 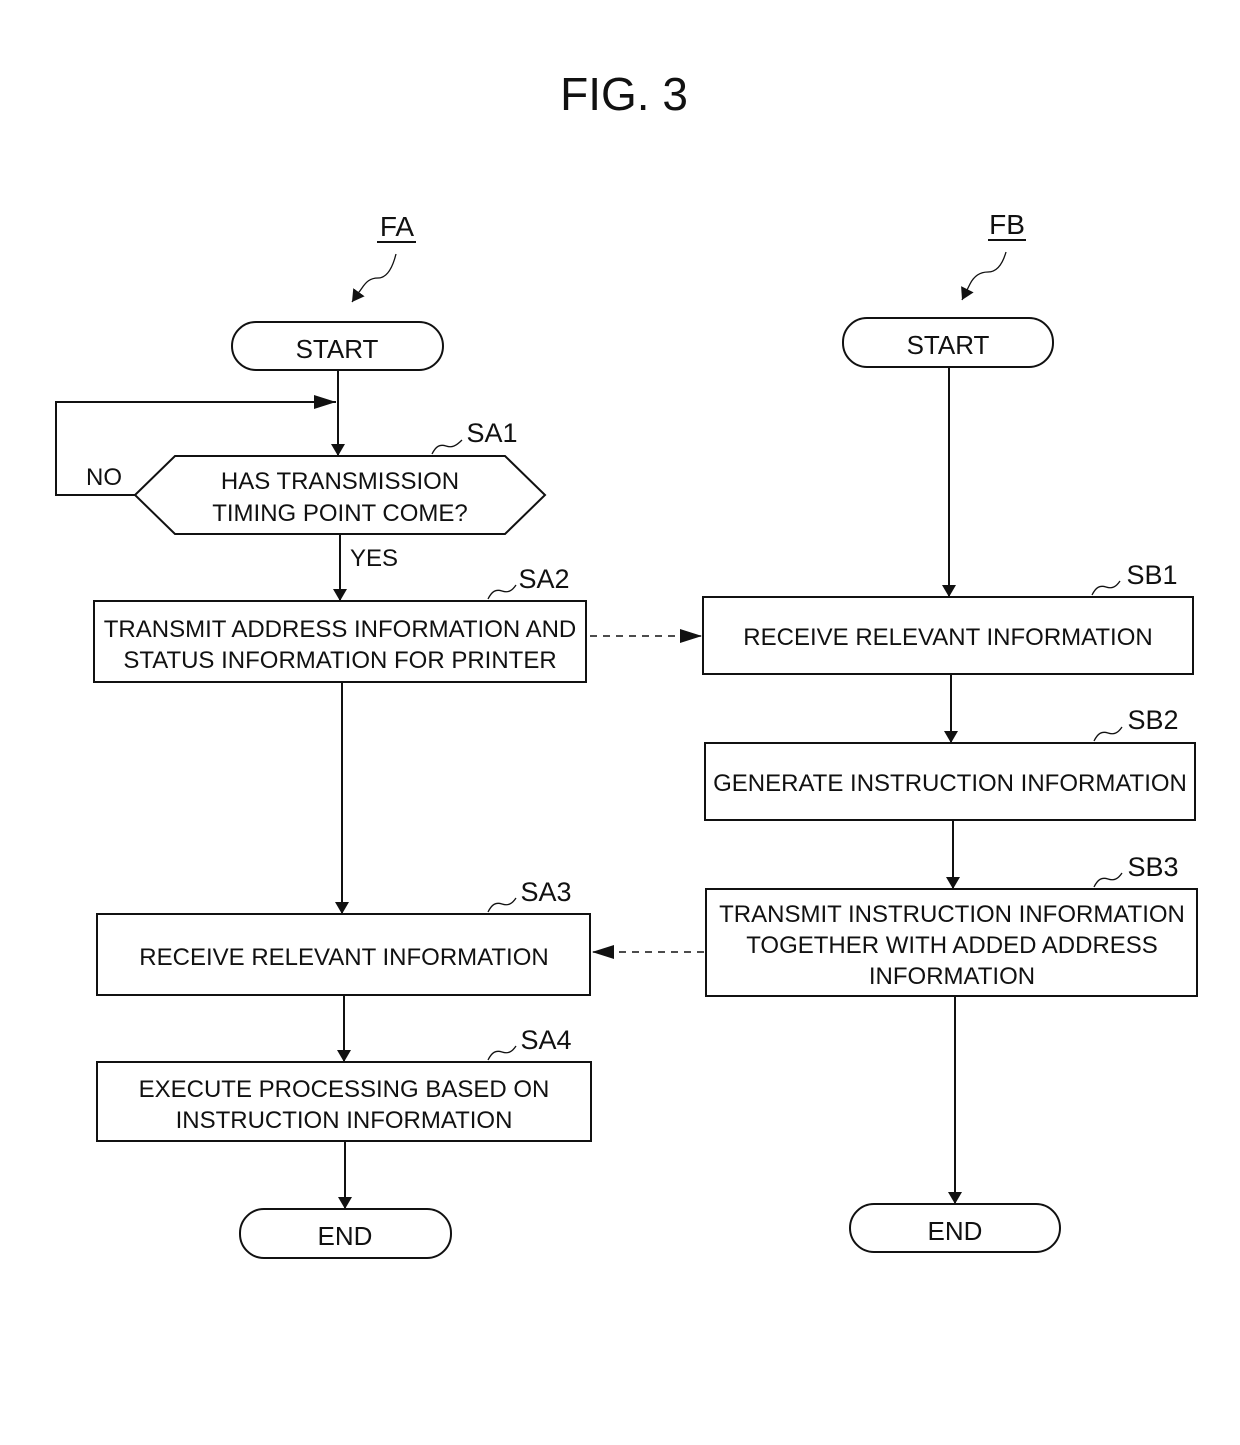 I want to click on fb-end-terminal: END, so click(x=955, y=1228).